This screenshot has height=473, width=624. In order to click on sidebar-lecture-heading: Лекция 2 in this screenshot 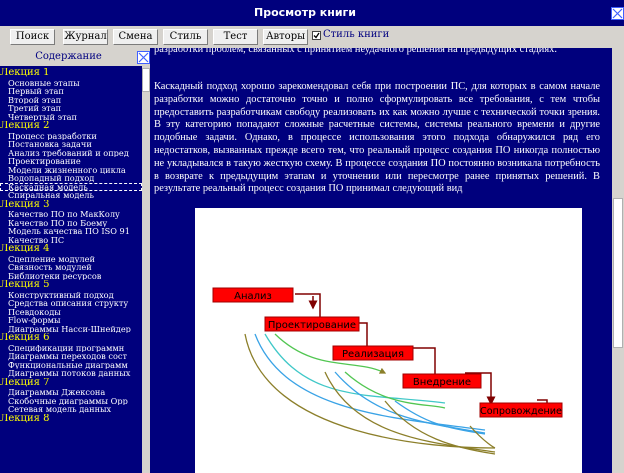, I will do `click(71, 126)`.